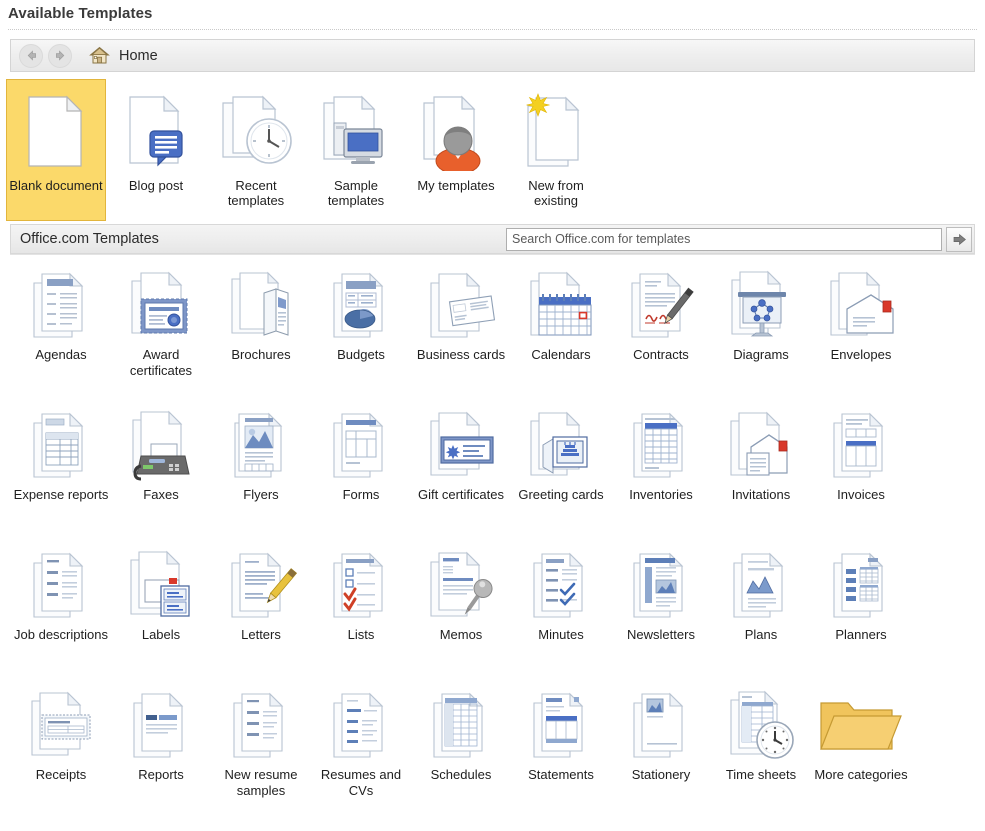 Image resolution: width=985 pixels, height=831 pixels. I want to click on category-label: Plans, so click(761, 634).